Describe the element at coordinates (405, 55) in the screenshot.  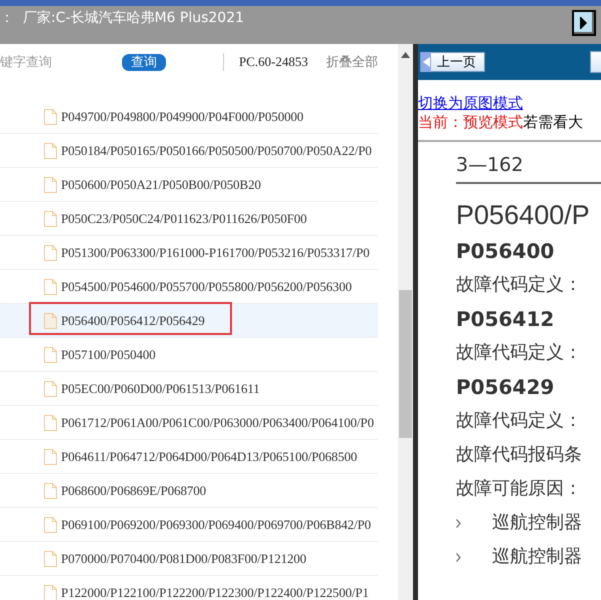
I see `scroll-up-icon` at that location.